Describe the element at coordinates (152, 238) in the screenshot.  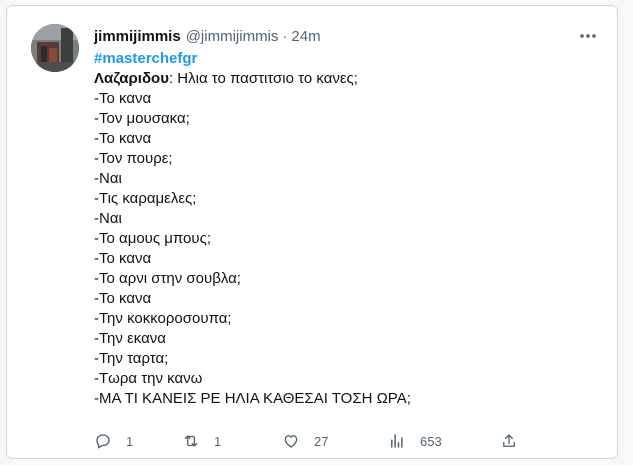
I see `tweet-line: -Το αμους μπους;` at that location.